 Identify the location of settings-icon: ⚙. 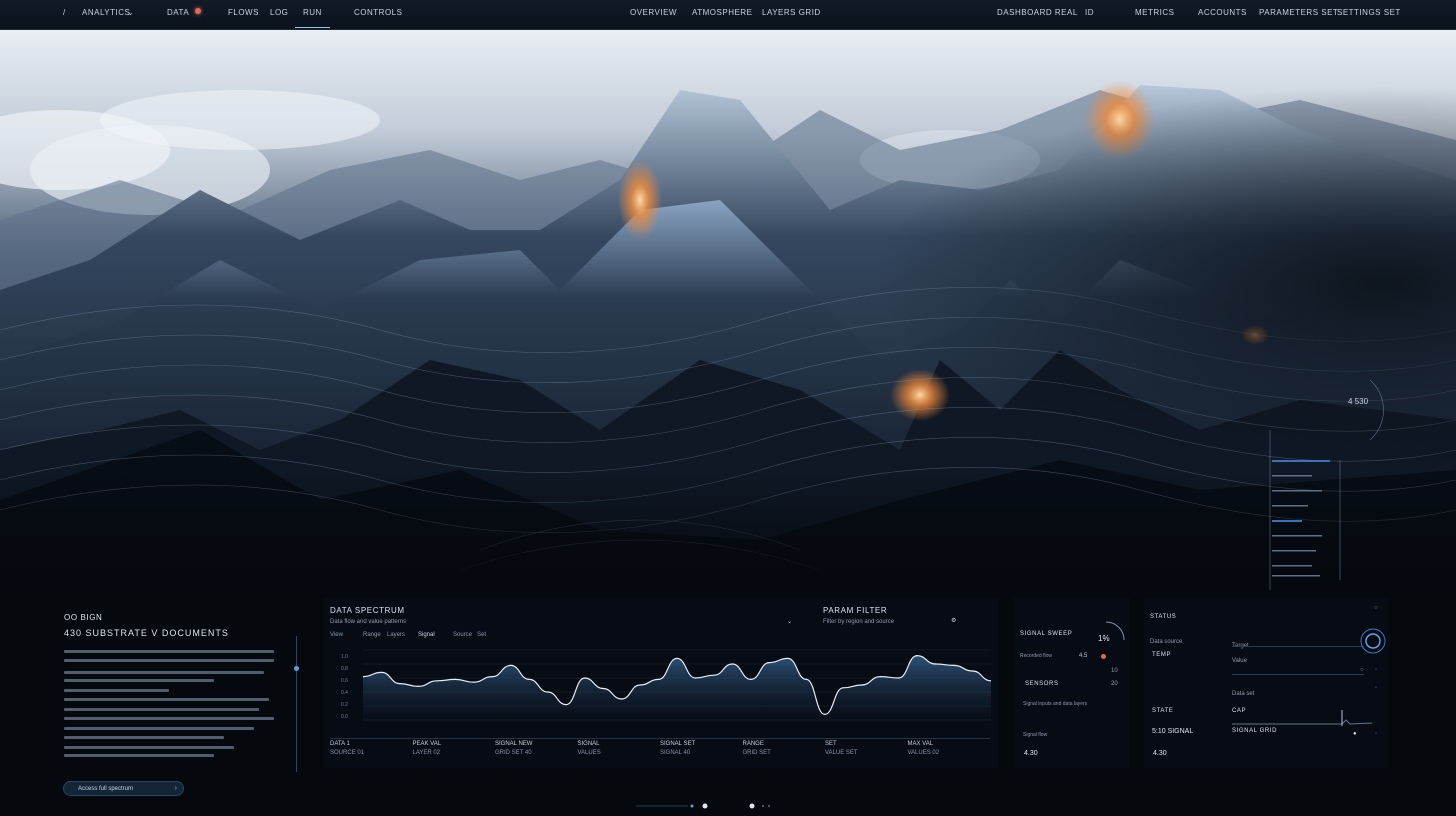
(953, 620).